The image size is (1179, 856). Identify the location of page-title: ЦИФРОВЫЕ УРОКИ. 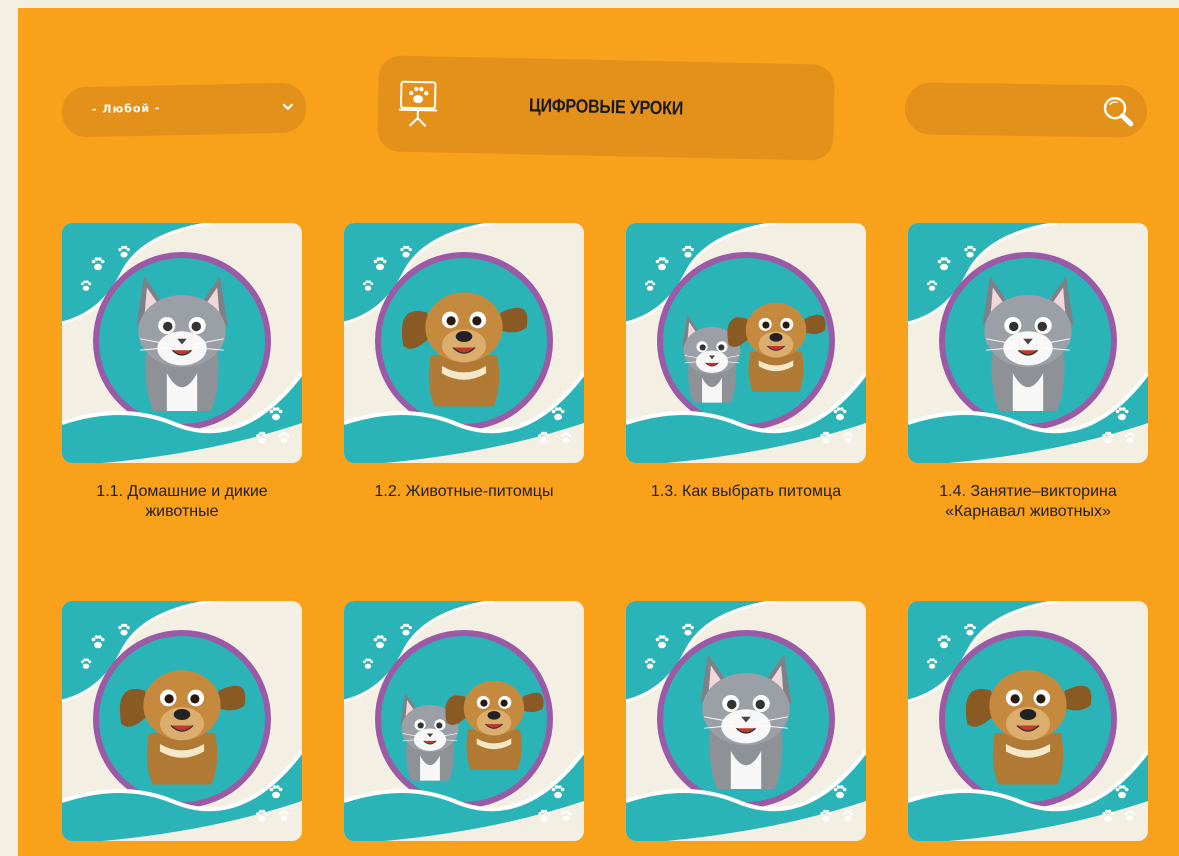
(606, 107).